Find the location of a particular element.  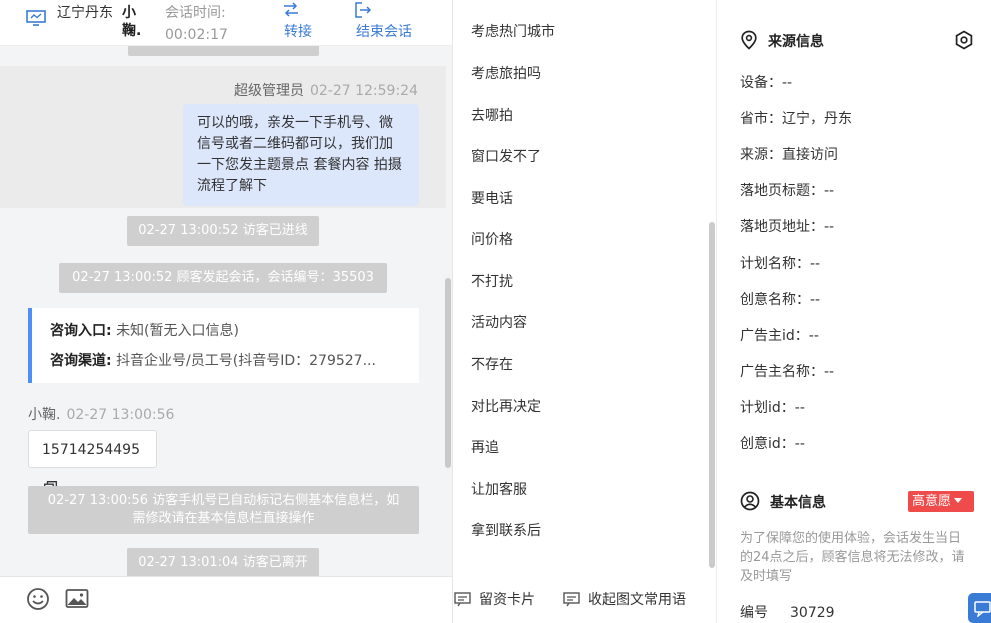

caret-down-icon is located at coordinates (958, 500).